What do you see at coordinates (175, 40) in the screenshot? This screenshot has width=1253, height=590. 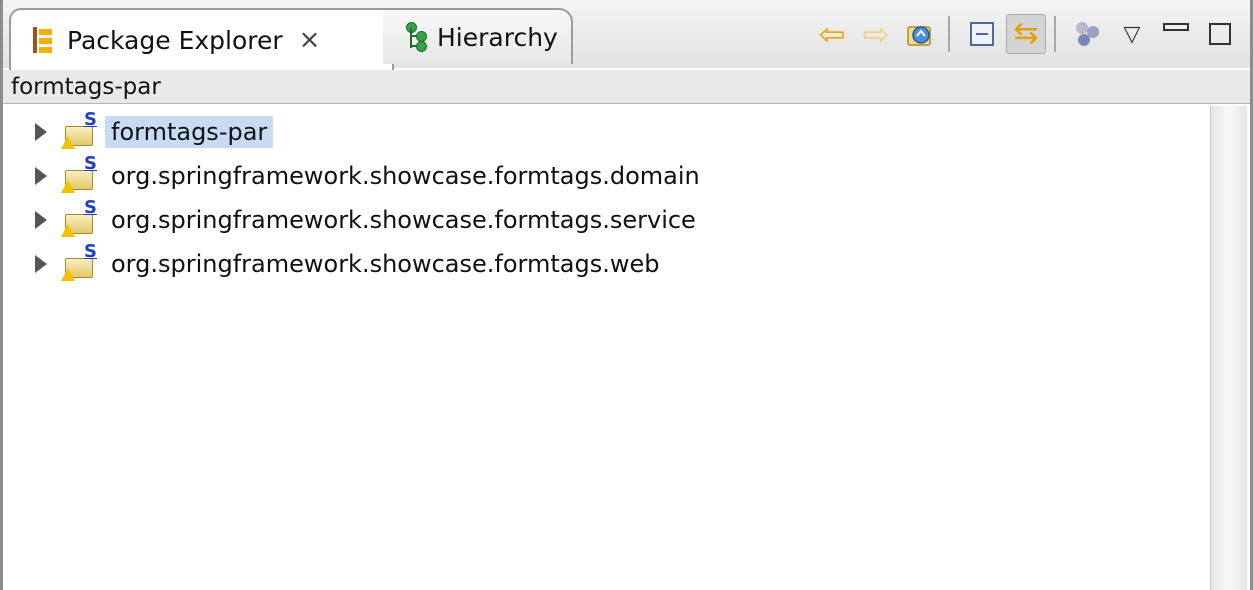 I see `tab-package-explorer-label: Package Explorer` at bounding box center [175, 40].